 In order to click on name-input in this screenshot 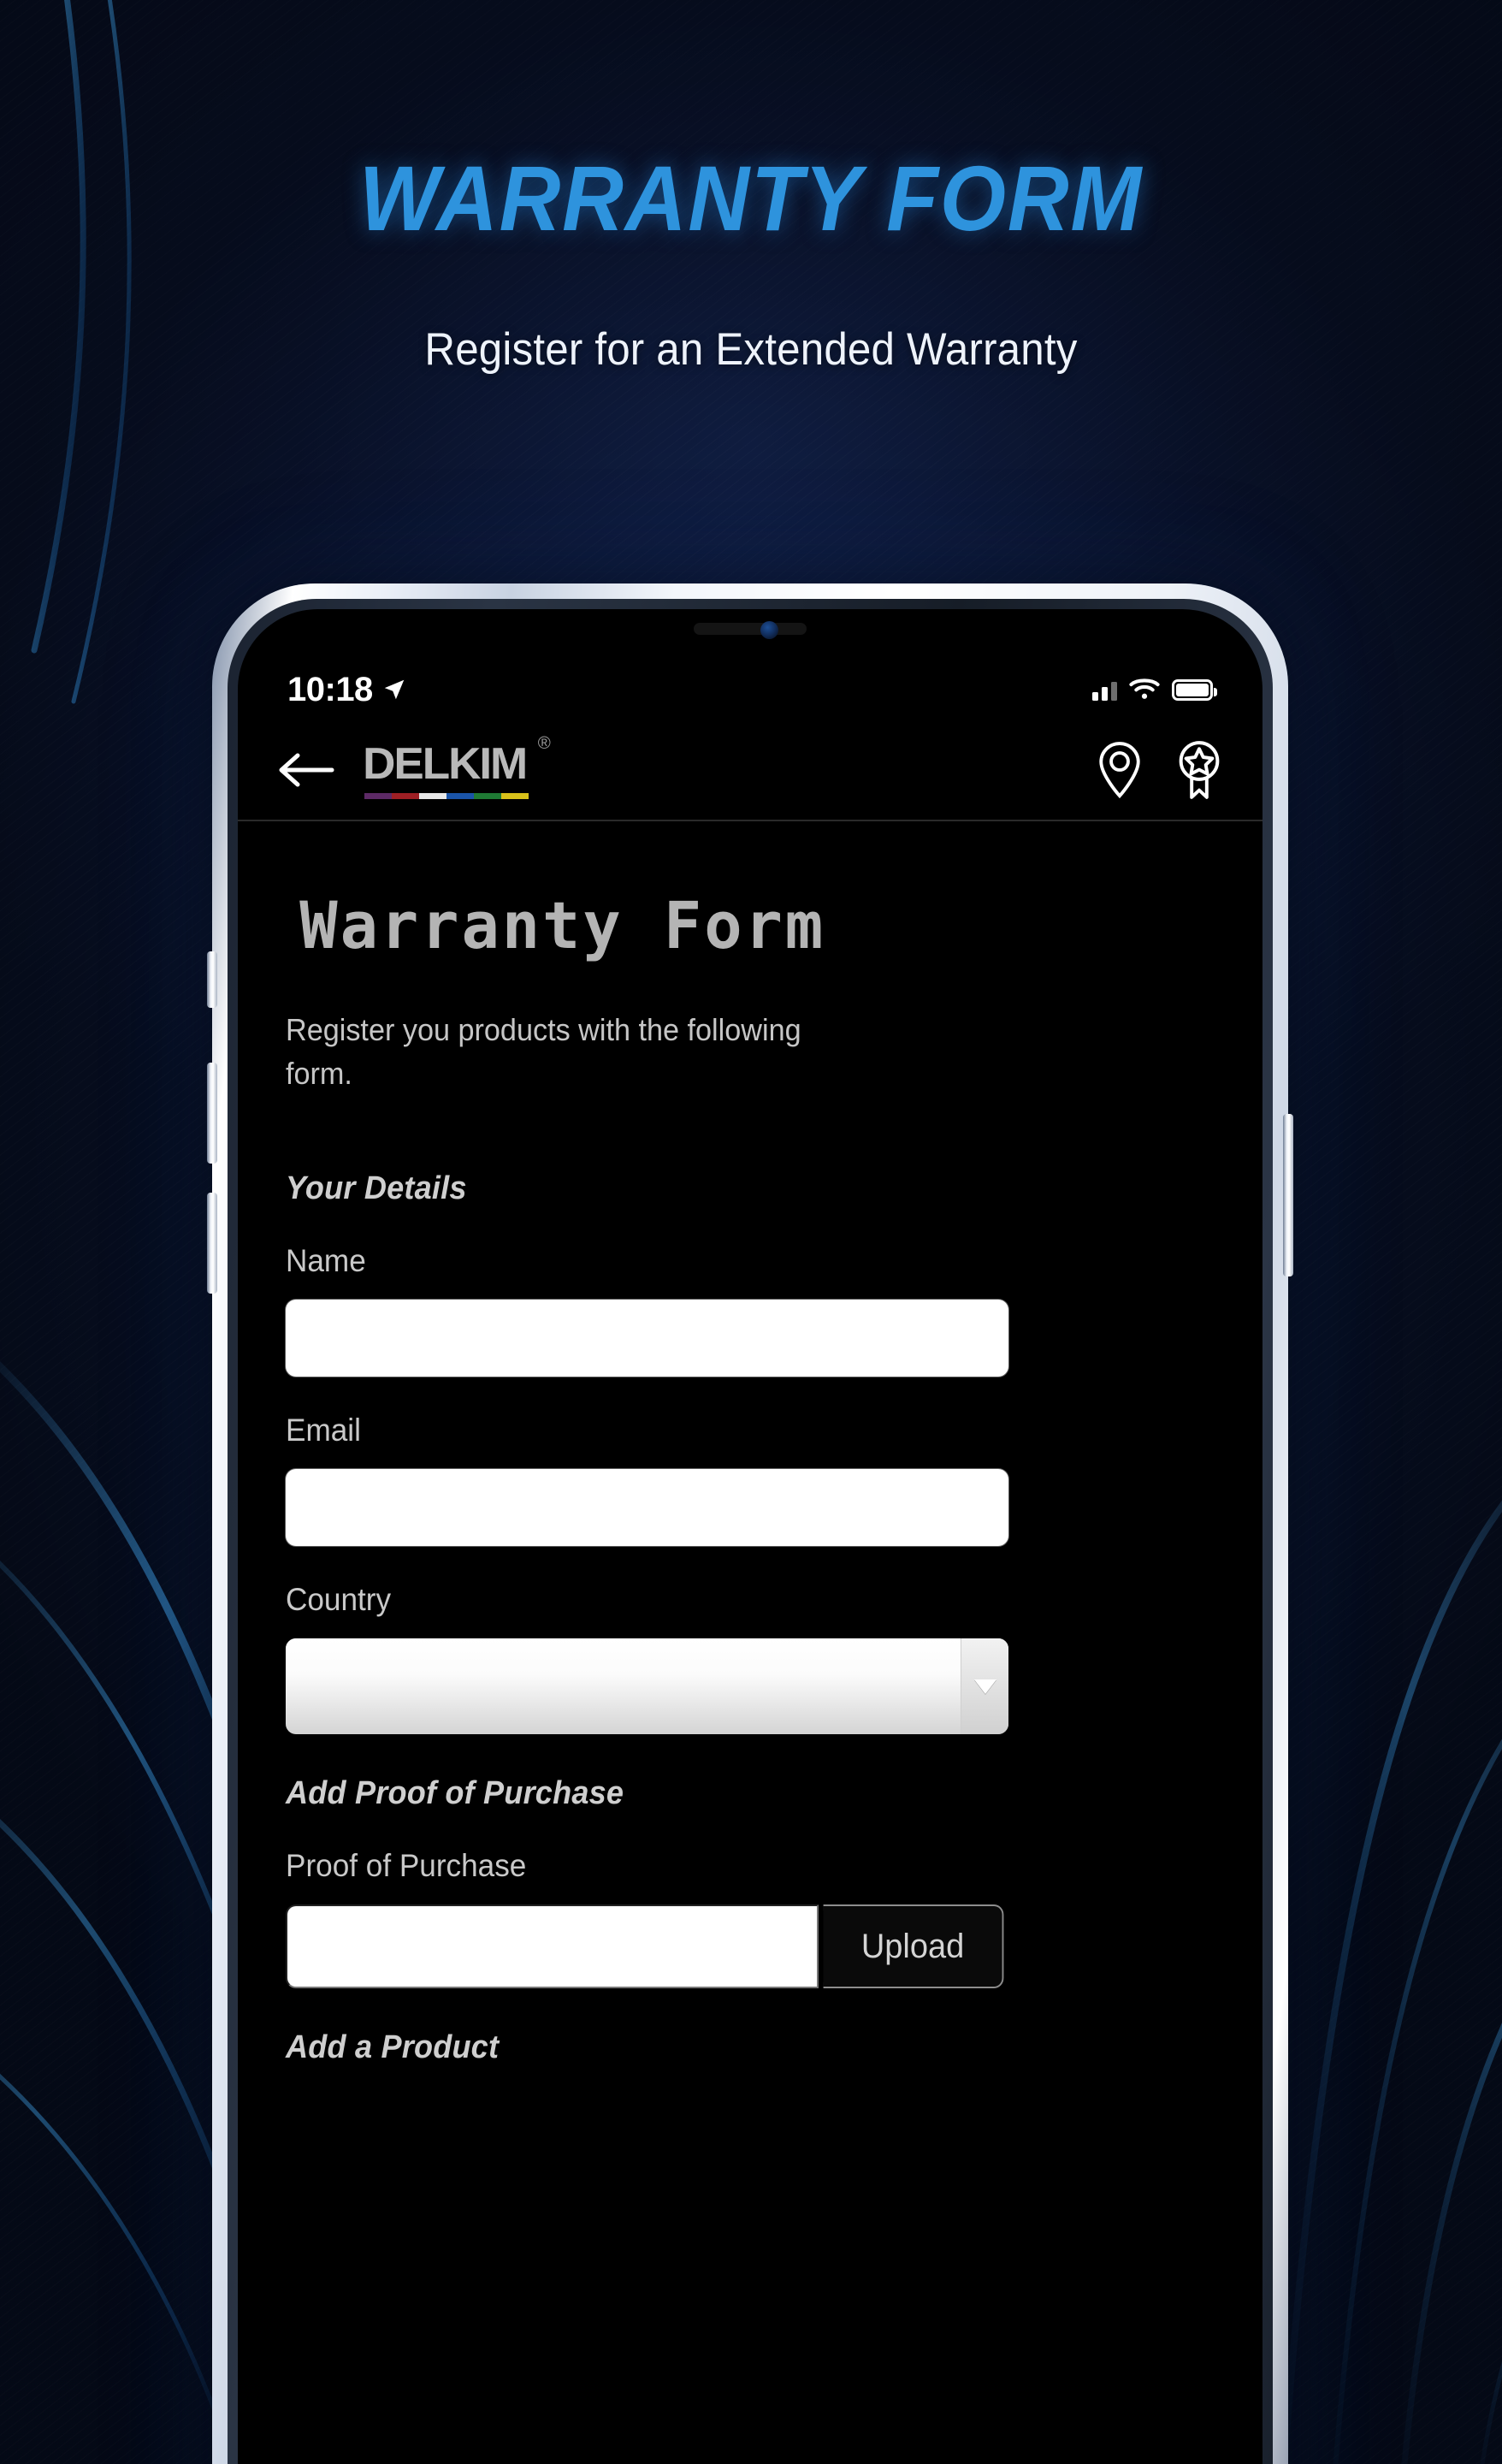, I will do `click(647, 1338)`.